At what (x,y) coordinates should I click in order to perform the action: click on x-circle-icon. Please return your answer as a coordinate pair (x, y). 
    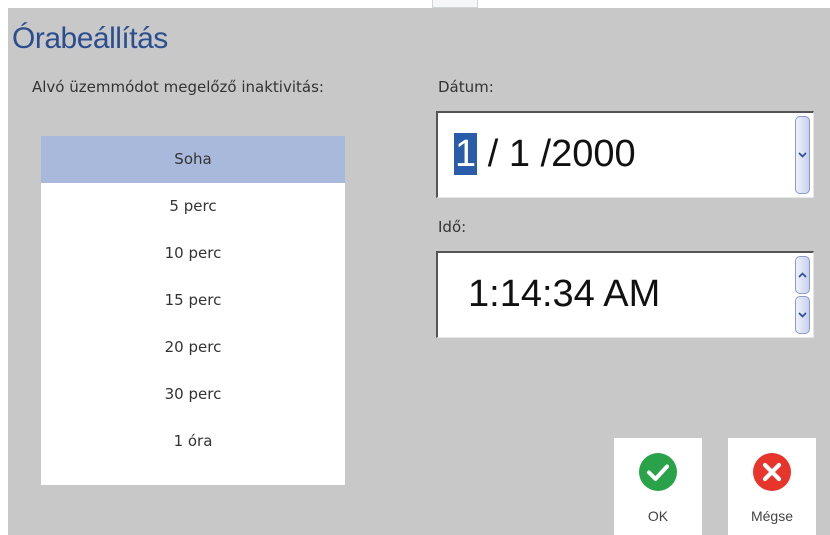
    Looking at the image, I should click on (772, 472).